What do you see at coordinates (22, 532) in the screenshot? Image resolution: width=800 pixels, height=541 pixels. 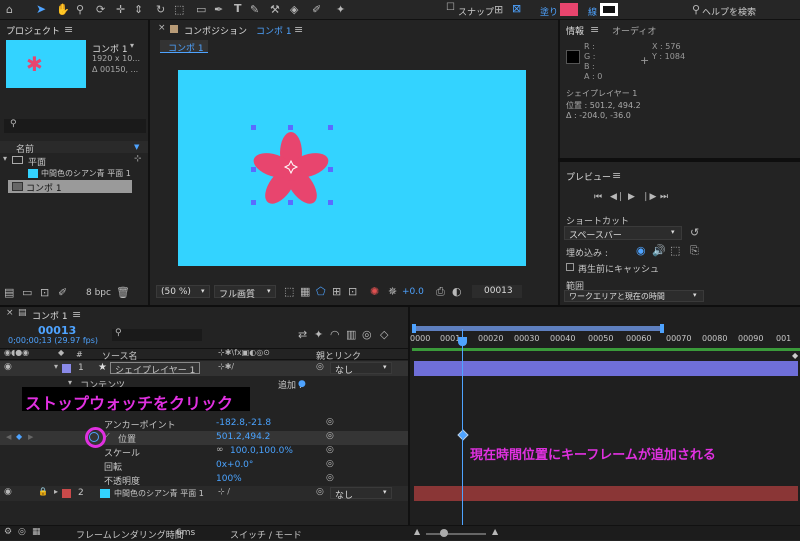 I see `toggle-modes-icon: ◎` at bounding box center [22, 532].